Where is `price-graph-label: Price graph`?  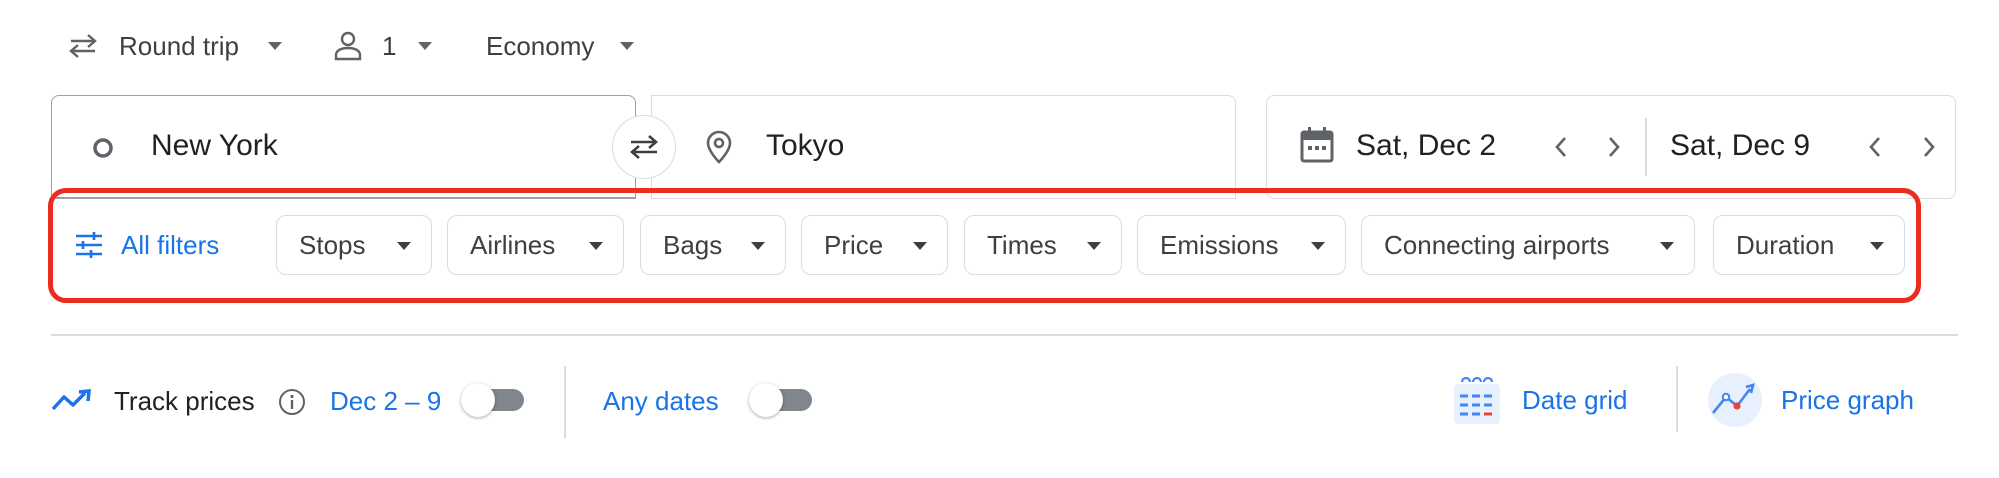
price-graph-label: Price graph is located at coordinates (1847, 399).